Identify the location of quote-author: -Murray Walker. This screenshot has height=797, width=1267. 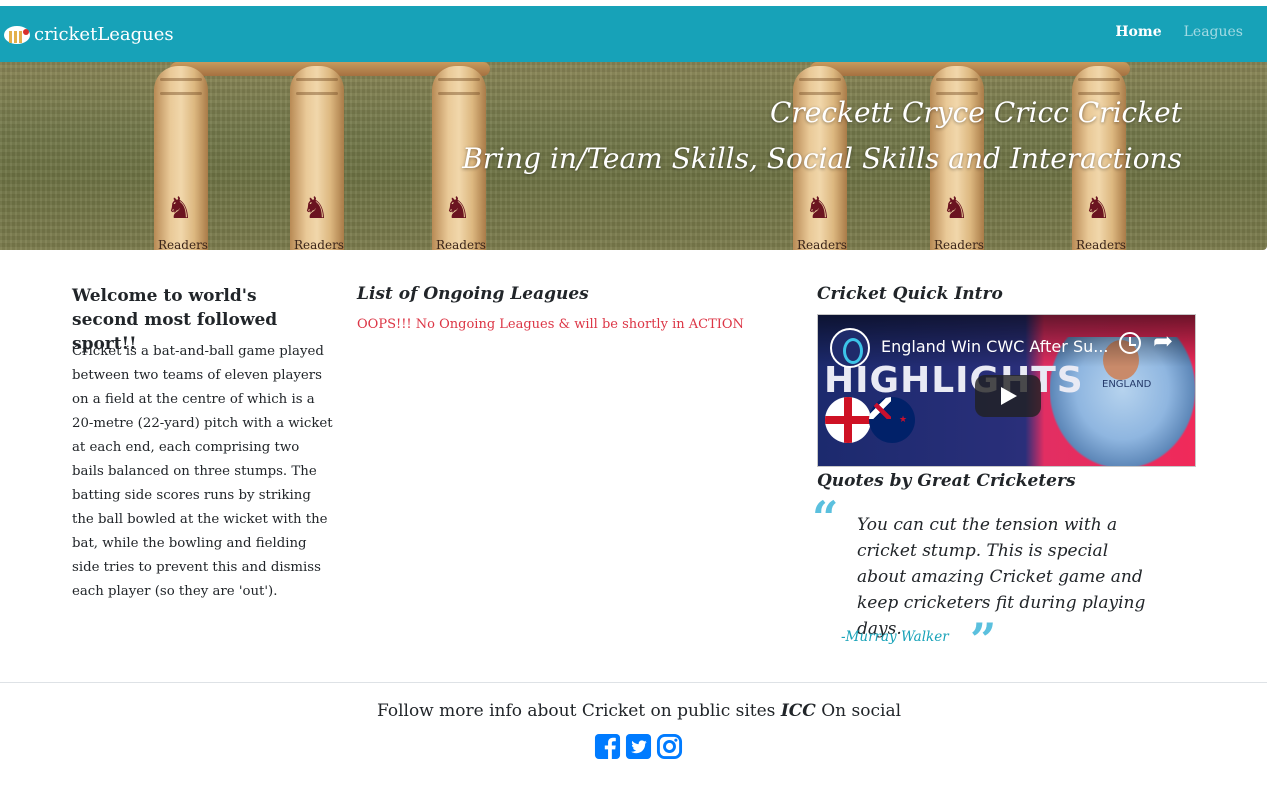
(895, 637).